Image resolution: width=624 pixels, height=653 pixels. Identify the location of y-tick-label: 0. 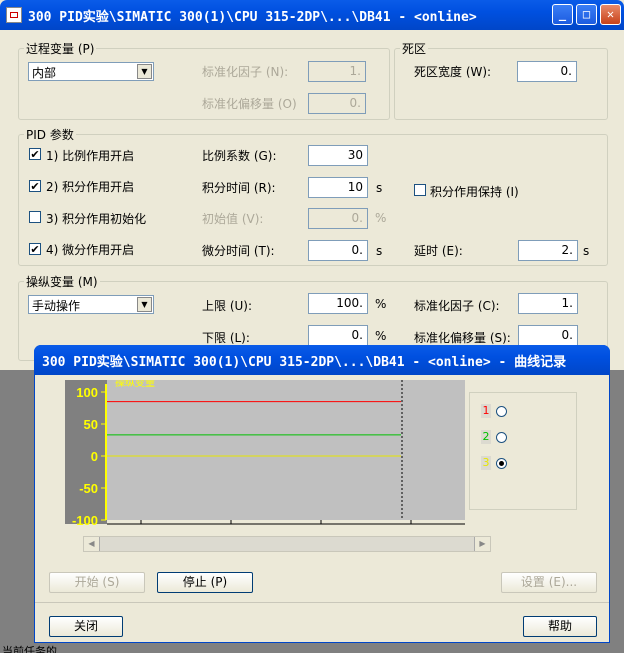
(94, 456).